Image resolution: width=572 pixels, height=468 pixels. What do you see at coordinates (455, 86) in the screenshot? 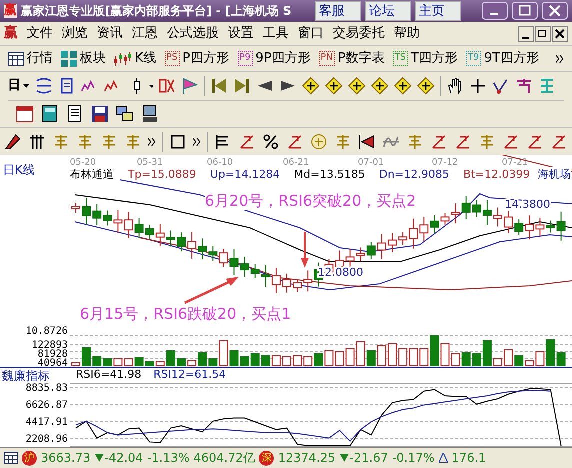
I see `hand-icon` at bounding box center [455, 86].